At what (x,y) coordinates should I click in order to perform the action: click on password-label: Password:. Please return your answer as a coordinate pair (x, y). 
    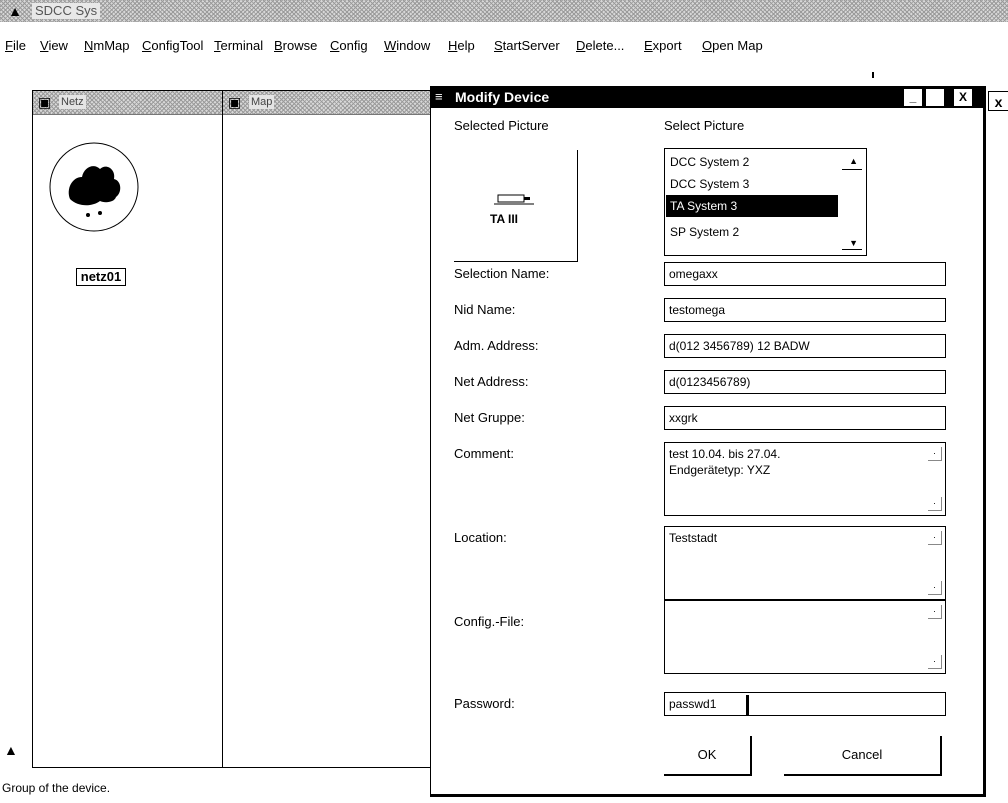
    Looking at the image, I should click on (484, 703).